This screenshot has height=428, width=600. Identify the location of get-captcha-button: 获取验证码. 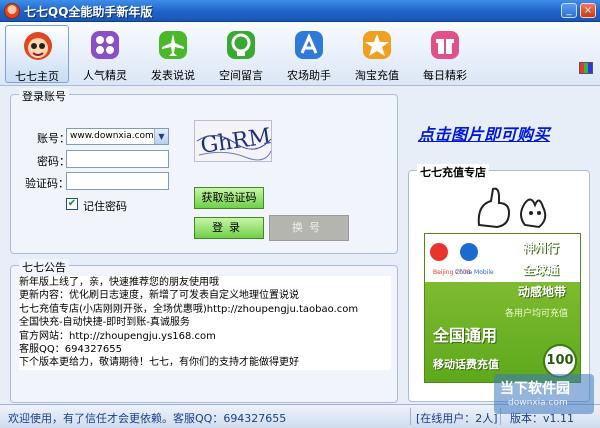
(229, 198).